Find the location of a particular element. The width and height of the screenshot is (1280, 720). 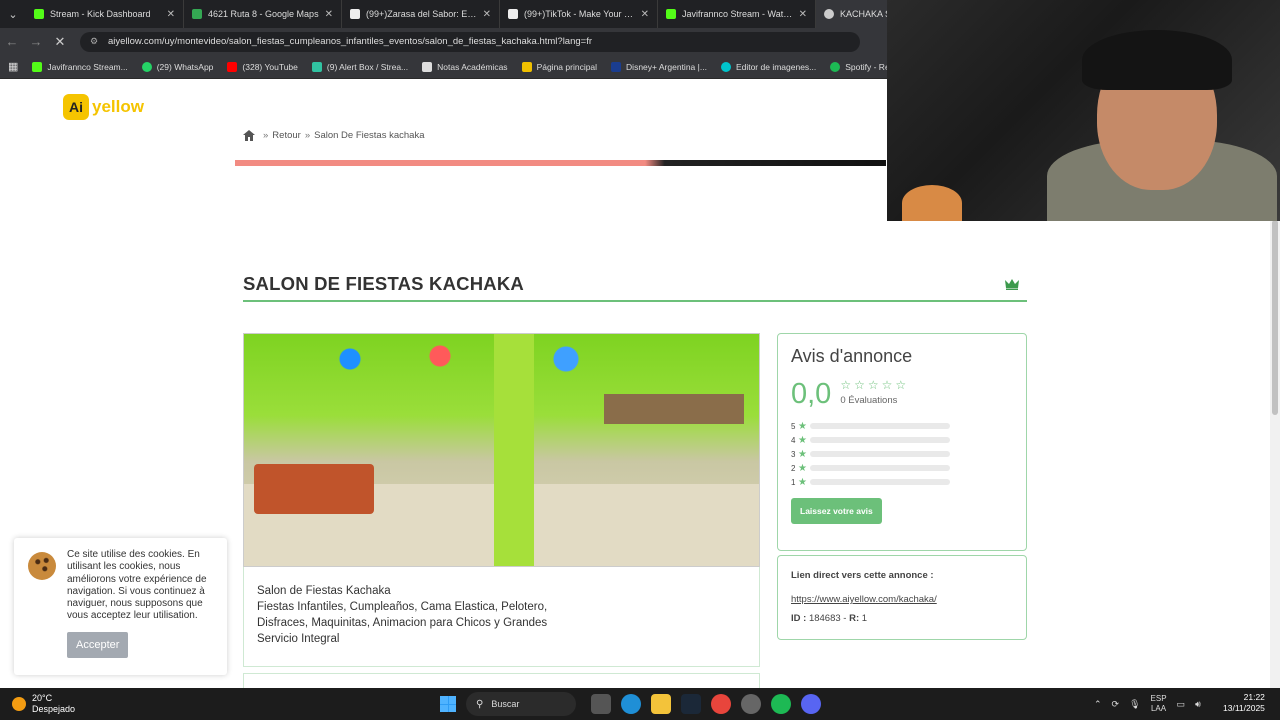

steam-icon is located at coordinates (691, 704).